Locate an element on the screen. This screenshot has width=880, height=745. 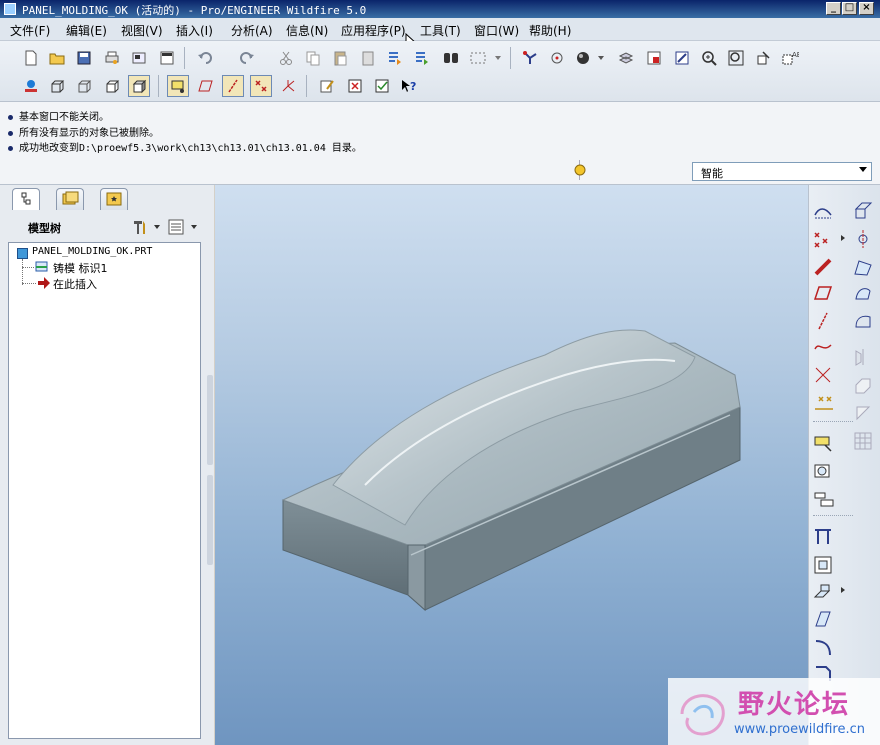
shrinkage-icon is located at coordinates (823, 537).